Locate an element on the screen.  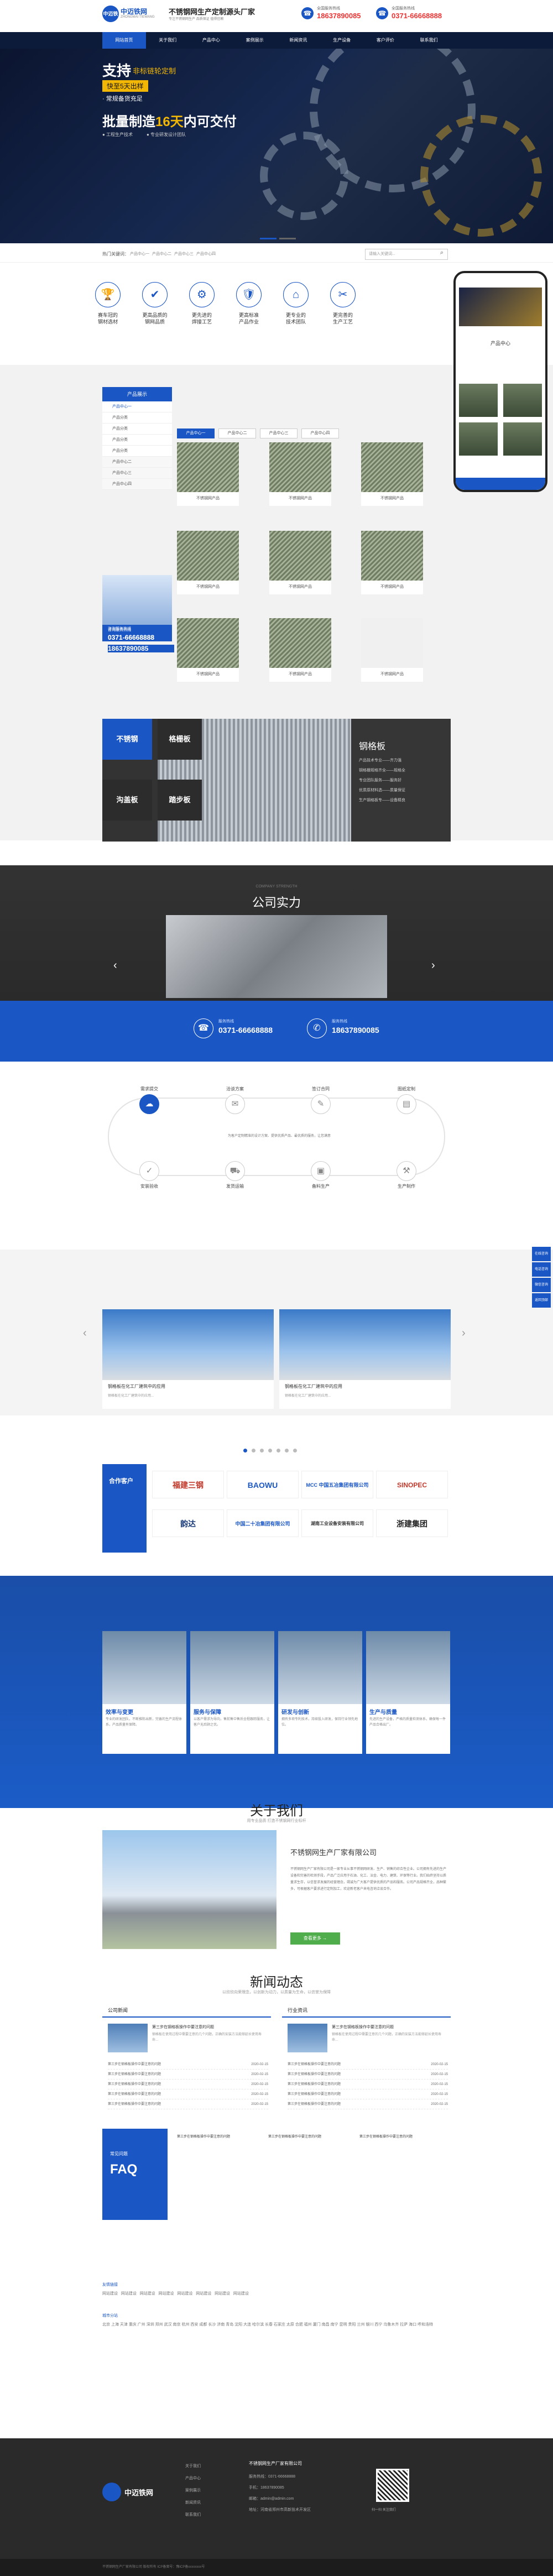
sidebar-item: 产品中心二 is located at coordinates (137, 462).